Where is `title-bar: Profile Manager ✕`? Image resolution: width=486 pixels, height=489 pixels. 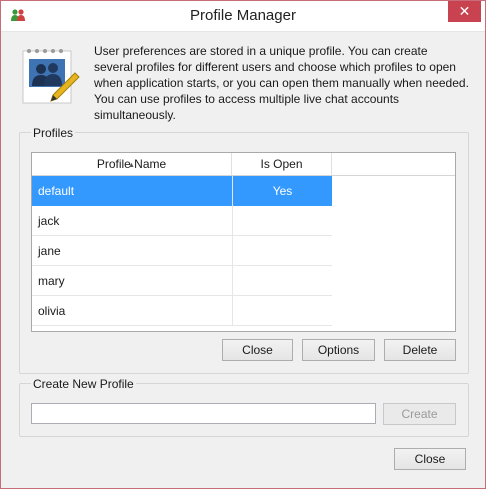
title-bar: Profile Manager ✕ is located at coordinates (243, 16).